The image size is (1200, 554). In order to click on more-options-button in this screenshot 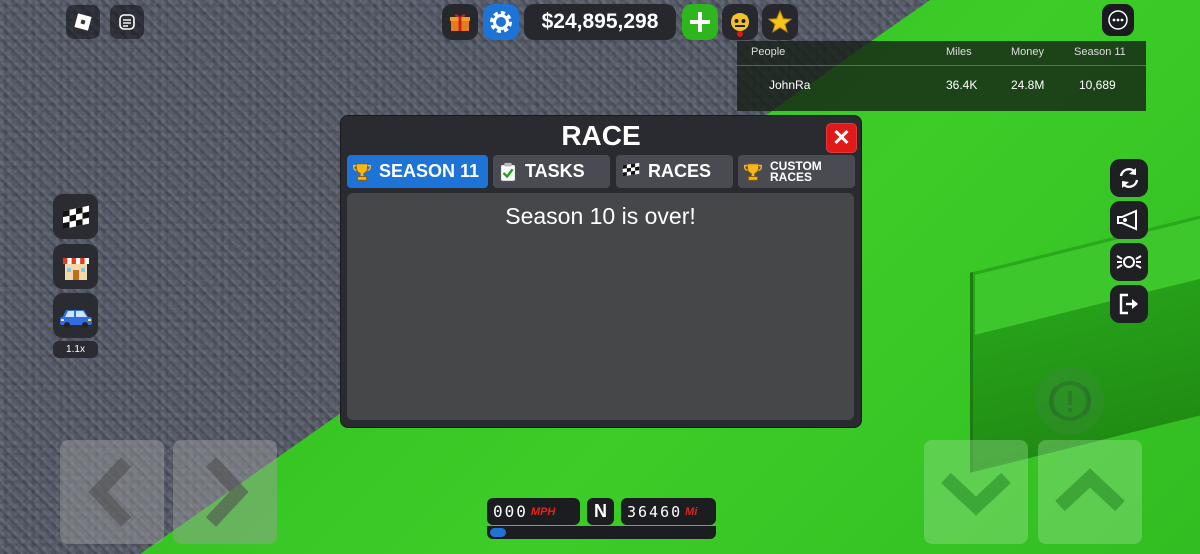, I will do `click(1118, 20)`.